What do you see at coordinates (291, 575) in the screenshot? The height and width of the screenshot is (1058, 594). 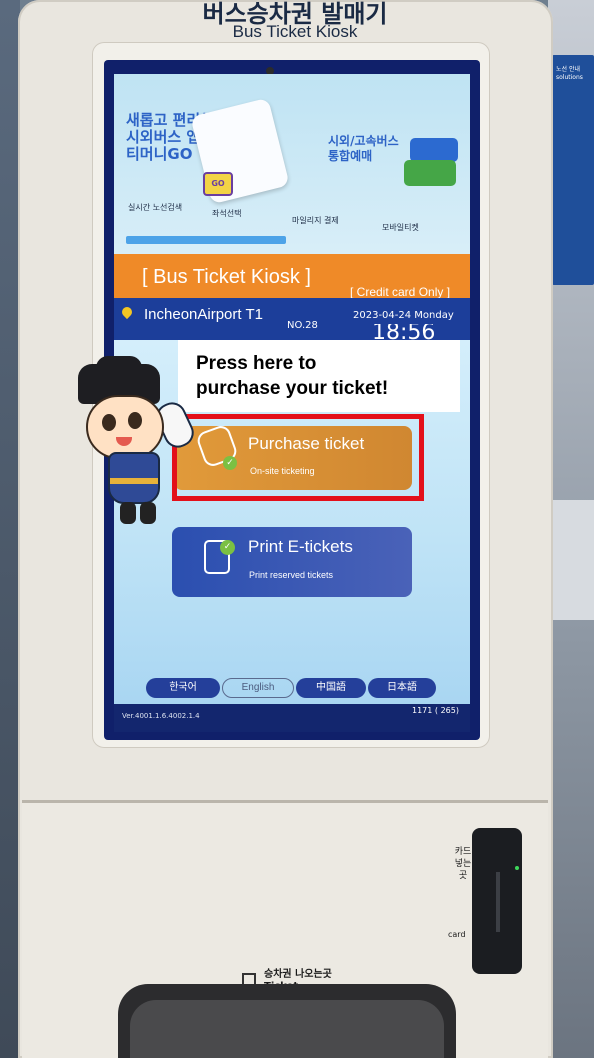 I see `print-e-tickets-sublabel: Print reserved tickets` at bounding box center [291, 575].